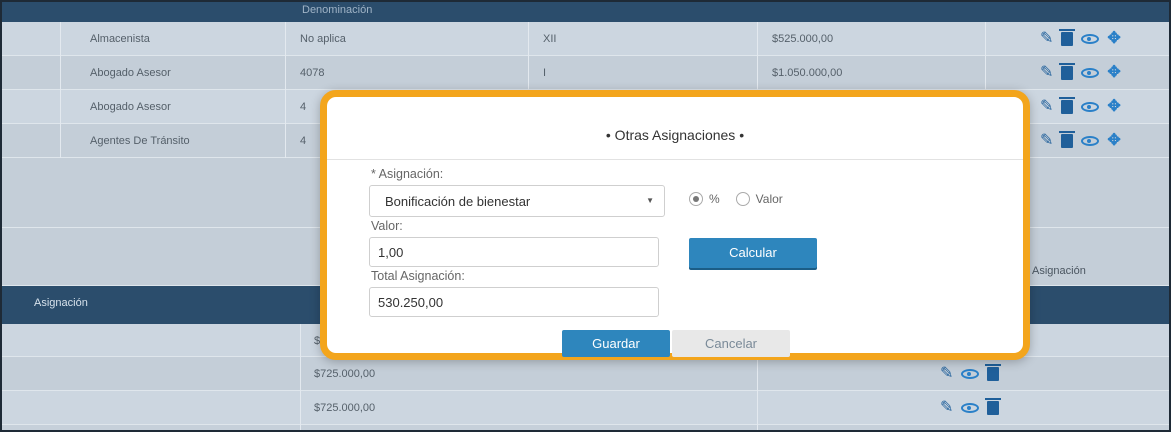  I want to click on column-label-asignacion: Asignación, so click(1059, 271).